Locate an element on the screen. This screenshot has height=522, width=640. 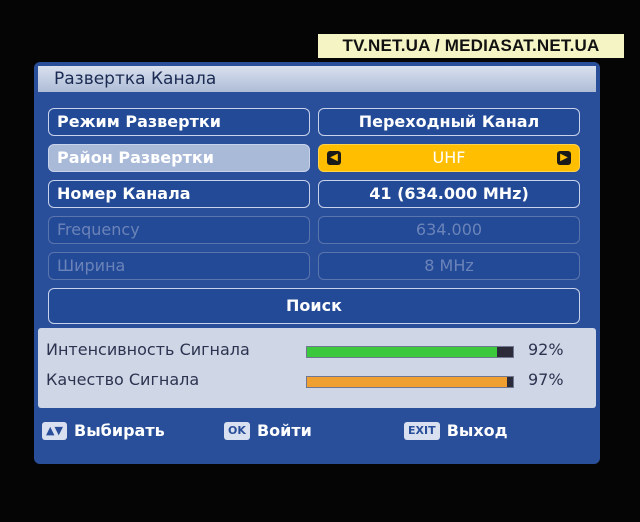
row-channel-number: Номер Канала 41 (634.000 MHz) is located at coordinates (321, 195).